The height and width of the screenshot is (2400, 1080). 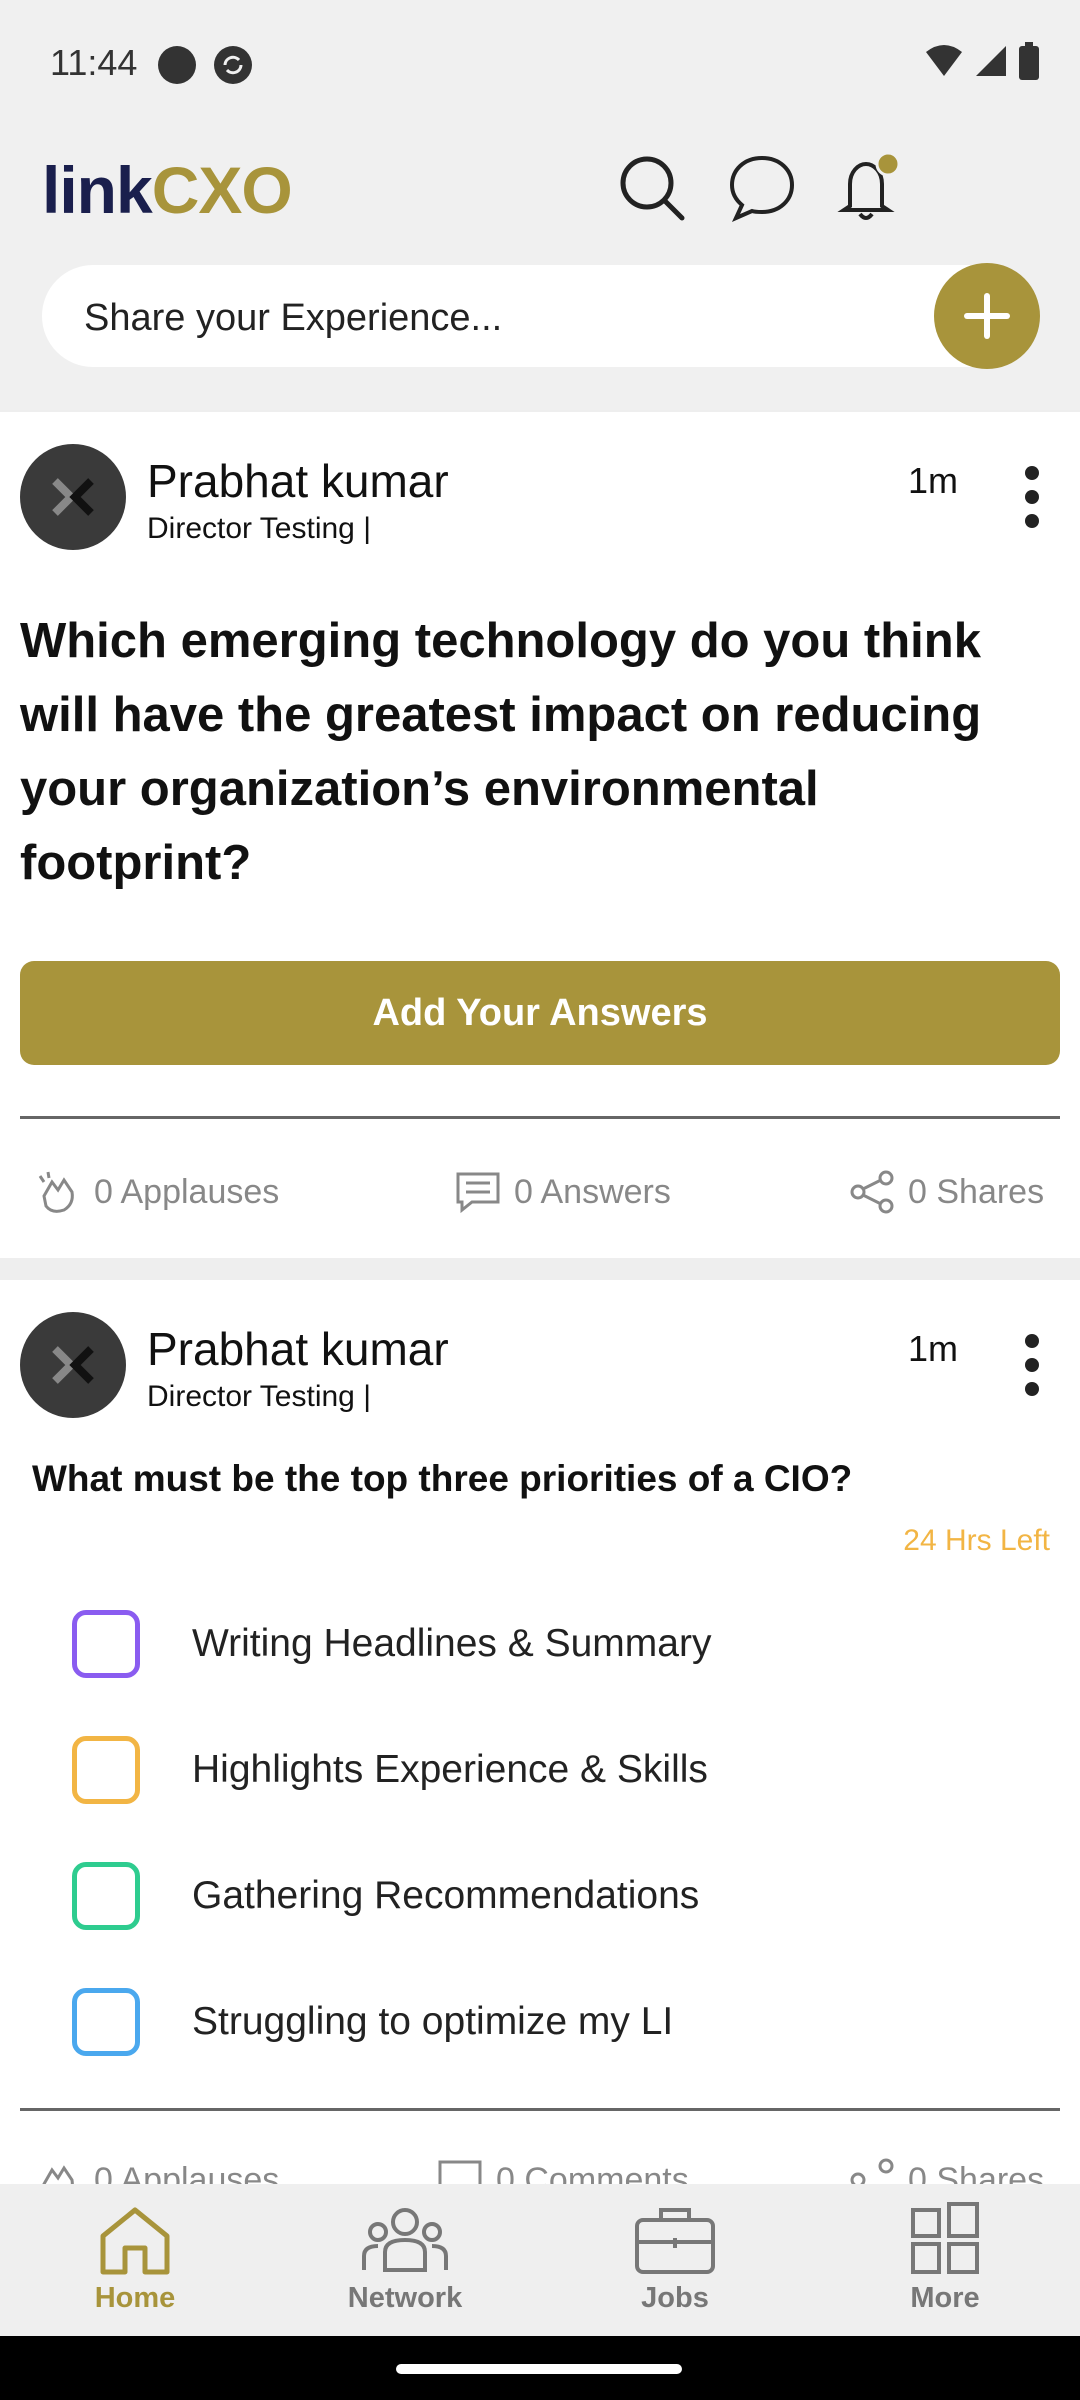 I want to click on linkcxo-logo: linkCXO, so click(x=167, y=190).